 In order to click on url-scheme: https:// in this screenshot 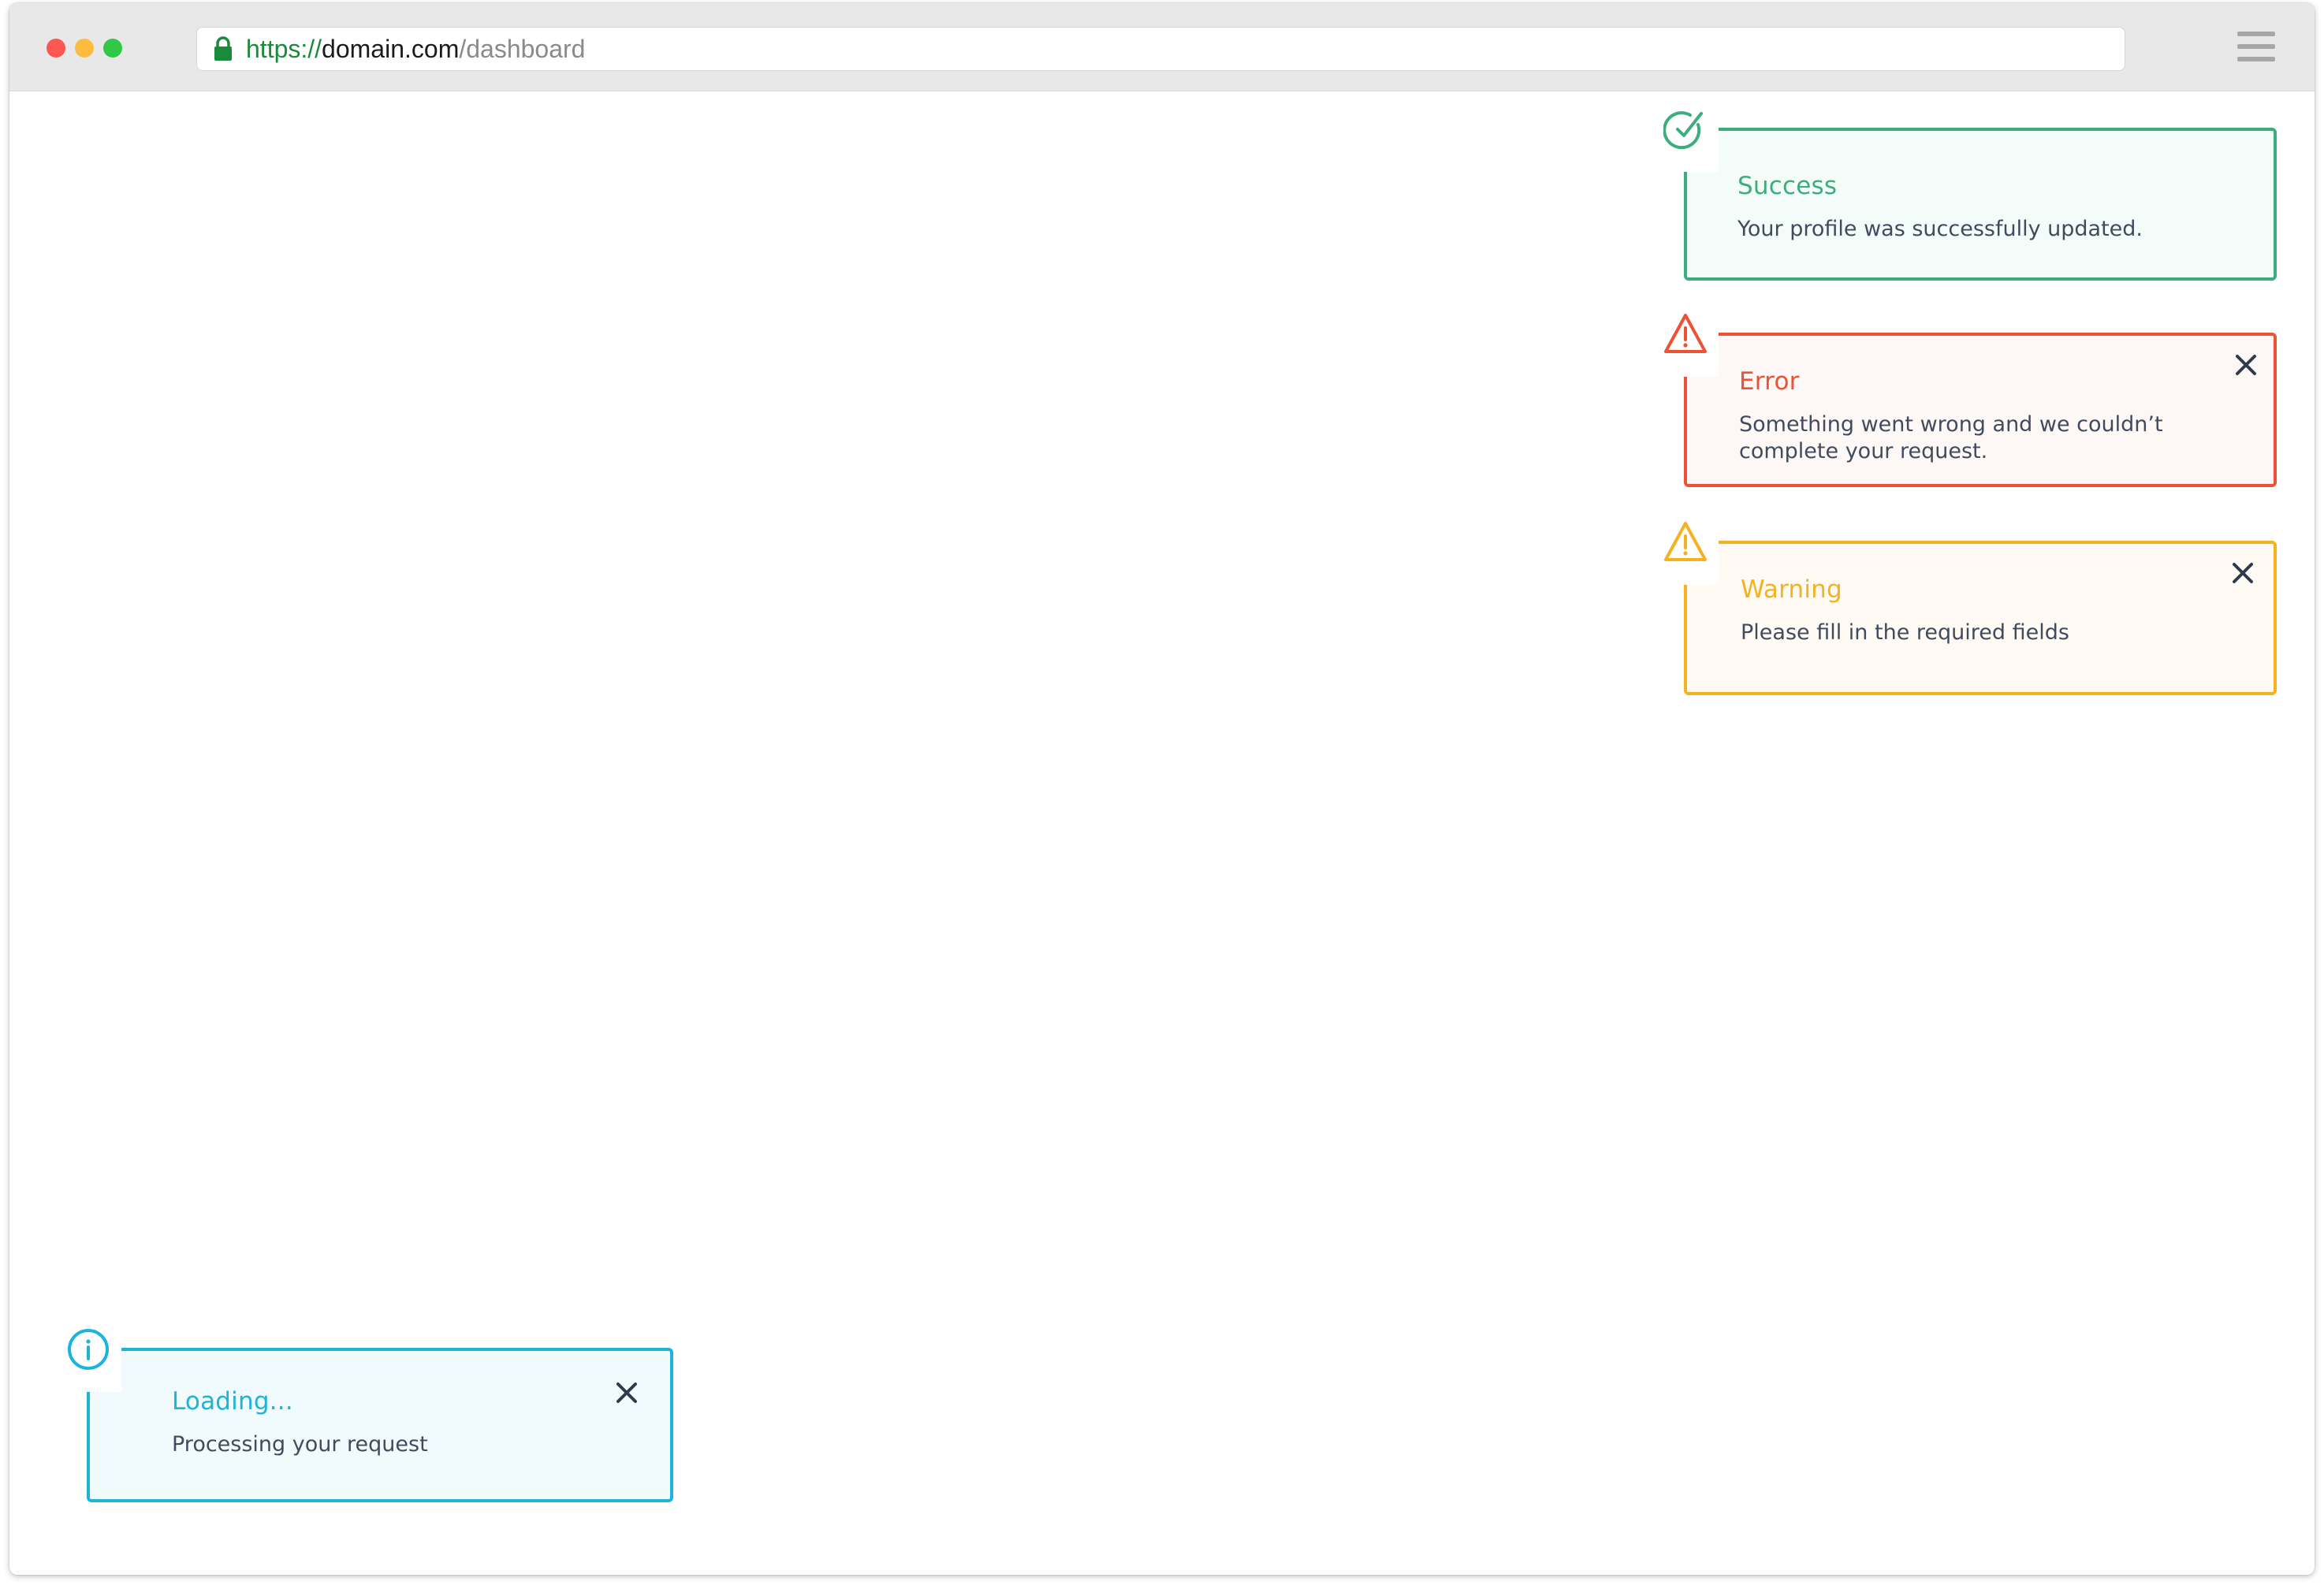, I will do `click(284, 48)`.